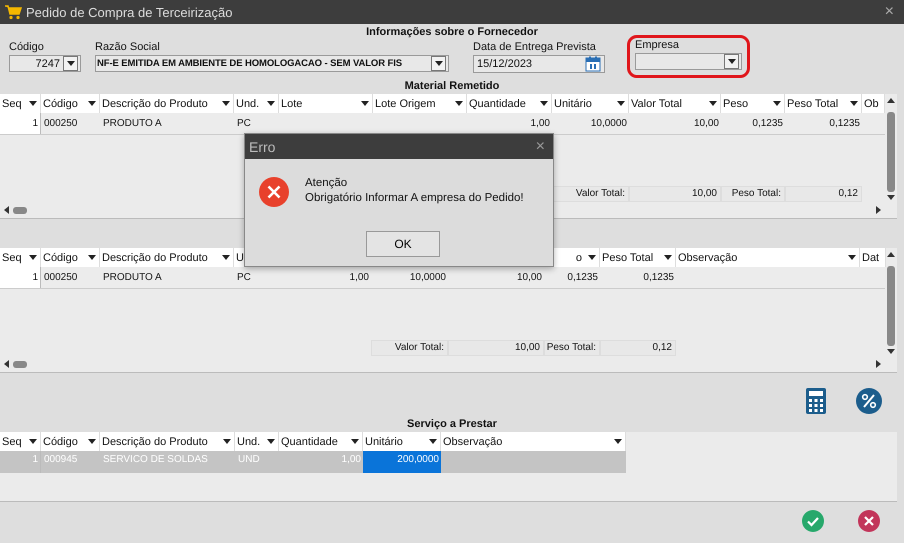  Describe the element at coordinates (535, 47) in the screenshot. I see `field-label: Data de Entrega Prevista` at that location.